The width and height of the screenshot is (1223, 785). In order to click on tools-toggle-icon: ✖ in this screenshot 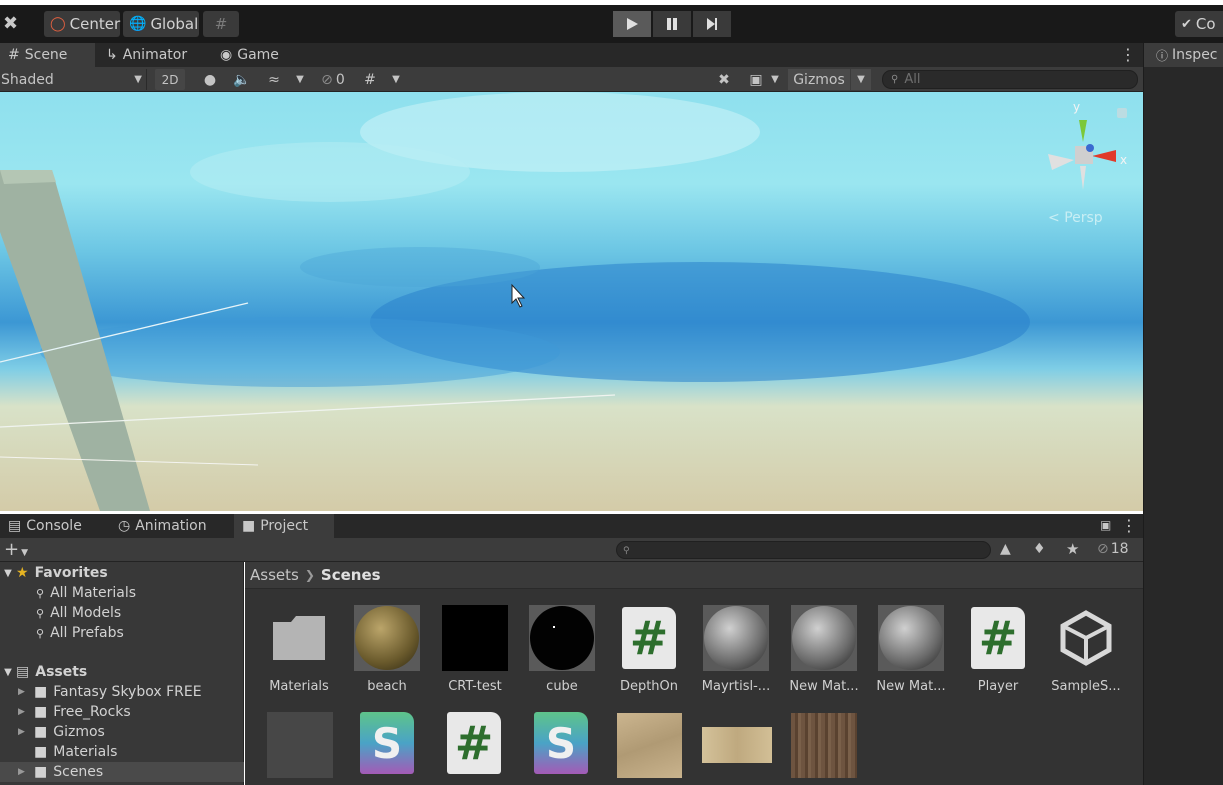, I will do `click(724, 79)`.